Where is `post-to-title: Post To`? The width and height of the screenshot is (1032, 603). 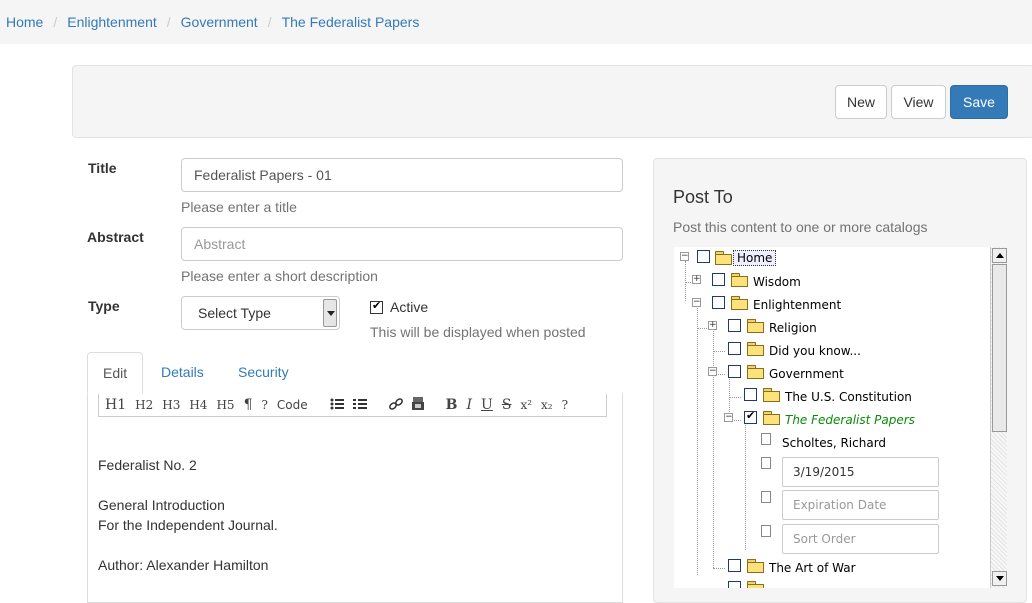
post-to-title: Post To is located at coordinates (703, 197).